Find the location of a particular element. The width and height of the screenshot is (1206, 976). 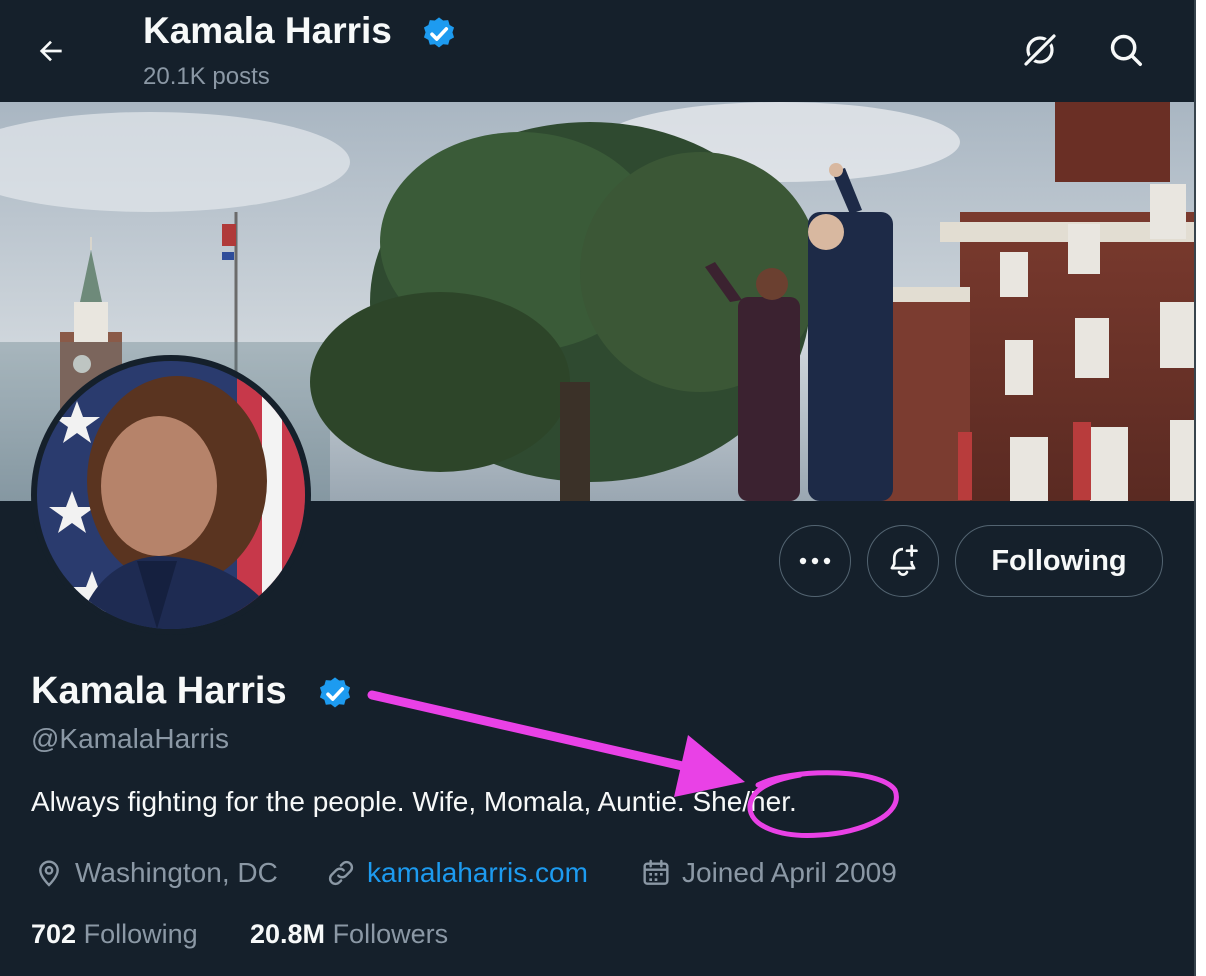

website-link: kamalaharris.com is located at coordinates (477, 873).